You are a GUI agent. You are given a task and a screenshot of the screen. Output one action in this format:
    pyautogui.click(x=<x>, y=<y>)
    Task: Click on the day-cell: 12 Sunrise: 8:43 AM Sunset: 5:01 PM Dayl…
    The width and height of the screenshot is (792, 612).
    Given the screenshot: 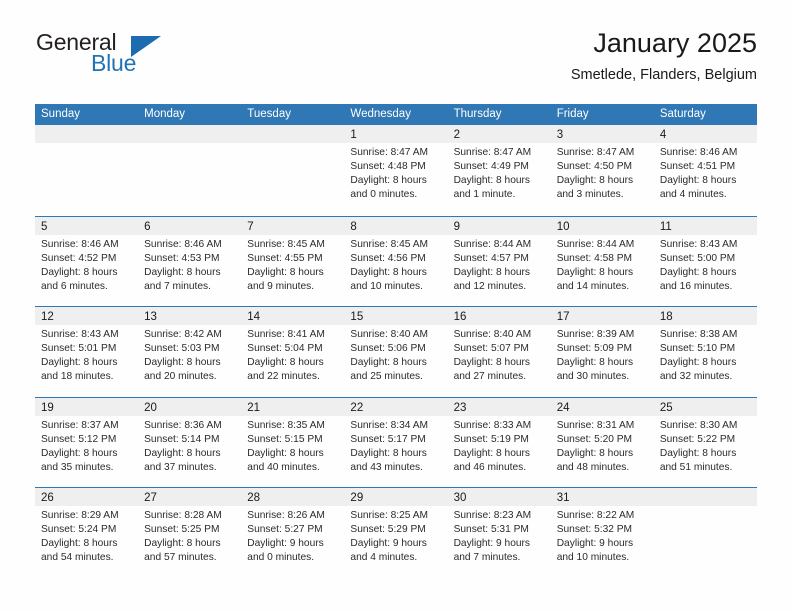 What is the action you would take?
    pyautogui.click(x=87, y=352)
    